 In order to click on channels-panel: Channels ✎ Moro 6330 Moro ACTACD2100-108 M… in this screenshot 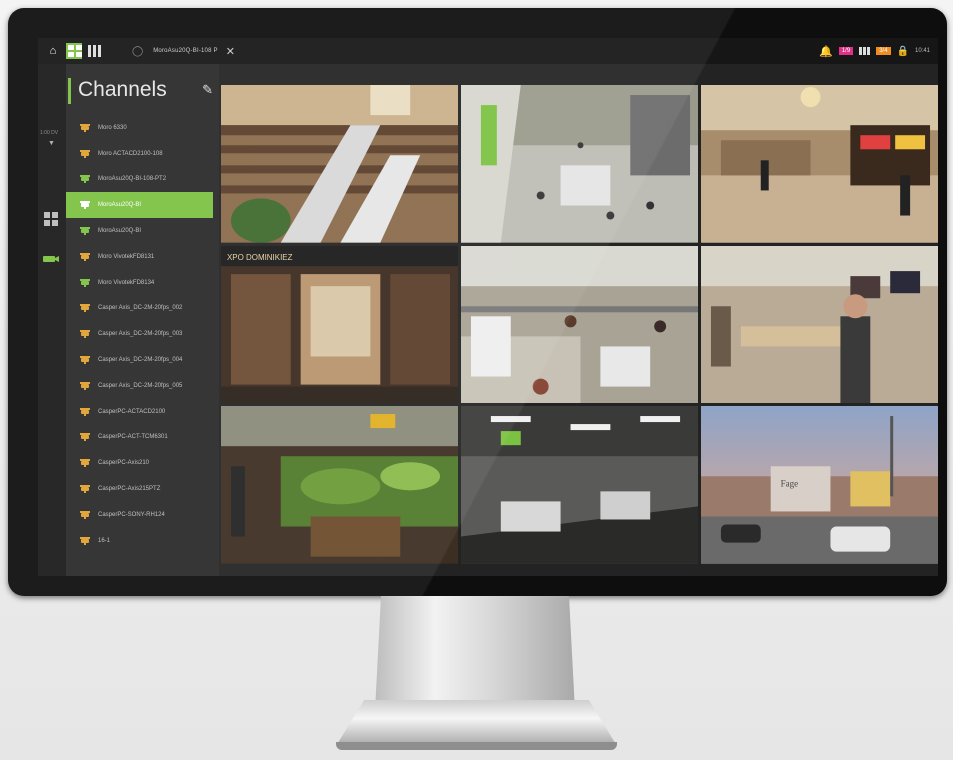, I will do `click(142, 320)`.